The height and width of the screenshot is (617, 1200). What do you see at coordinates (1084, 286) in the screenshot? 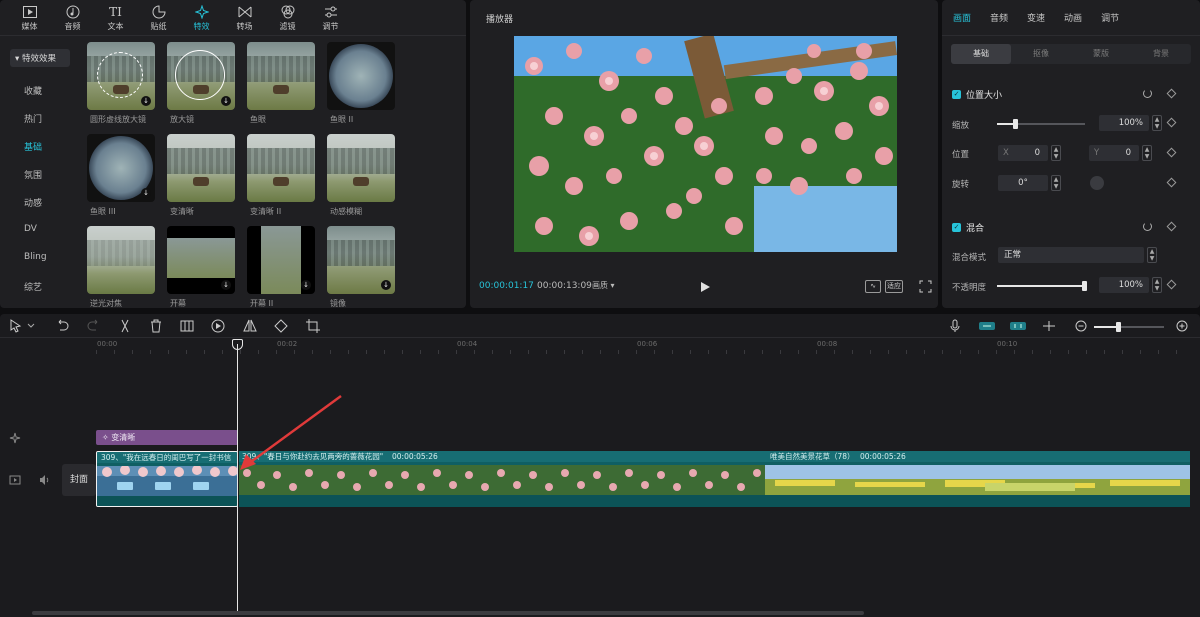
I see `opacity-slider-knob` at bounding box center [1084, 286].